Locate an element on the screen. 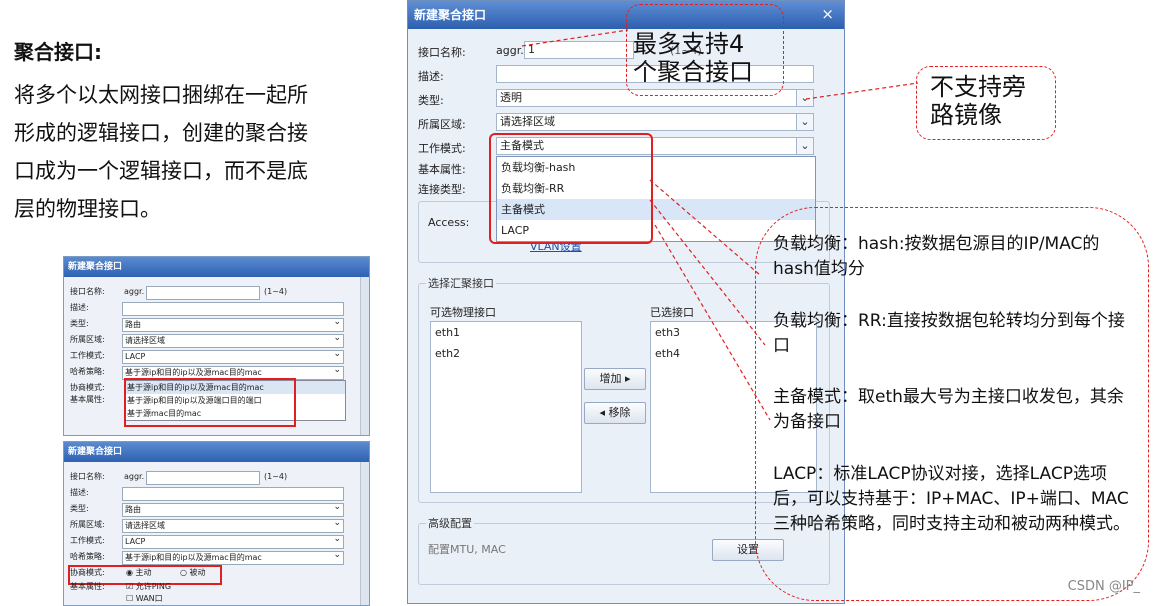 The image size is (1154, 606). note-rr: 负载均衡：RR:直接按数据包轮转均分到每个接口 is located at coordinates (949, 333).